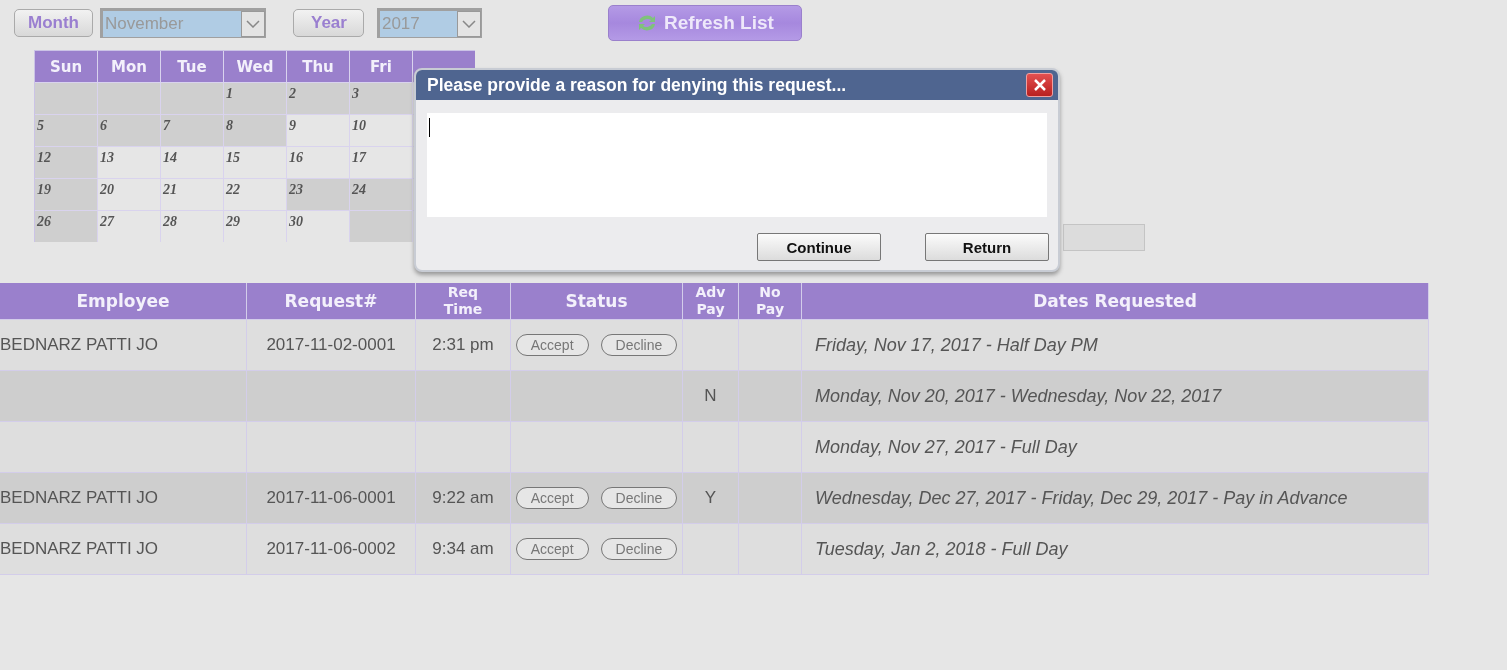 Image resolution: width=1507 pixels, height=670 pixels. What do you see at coordinates (192, 130) in the screenshot?
I see `day-cell: 7` at bounding box center [192, 130].